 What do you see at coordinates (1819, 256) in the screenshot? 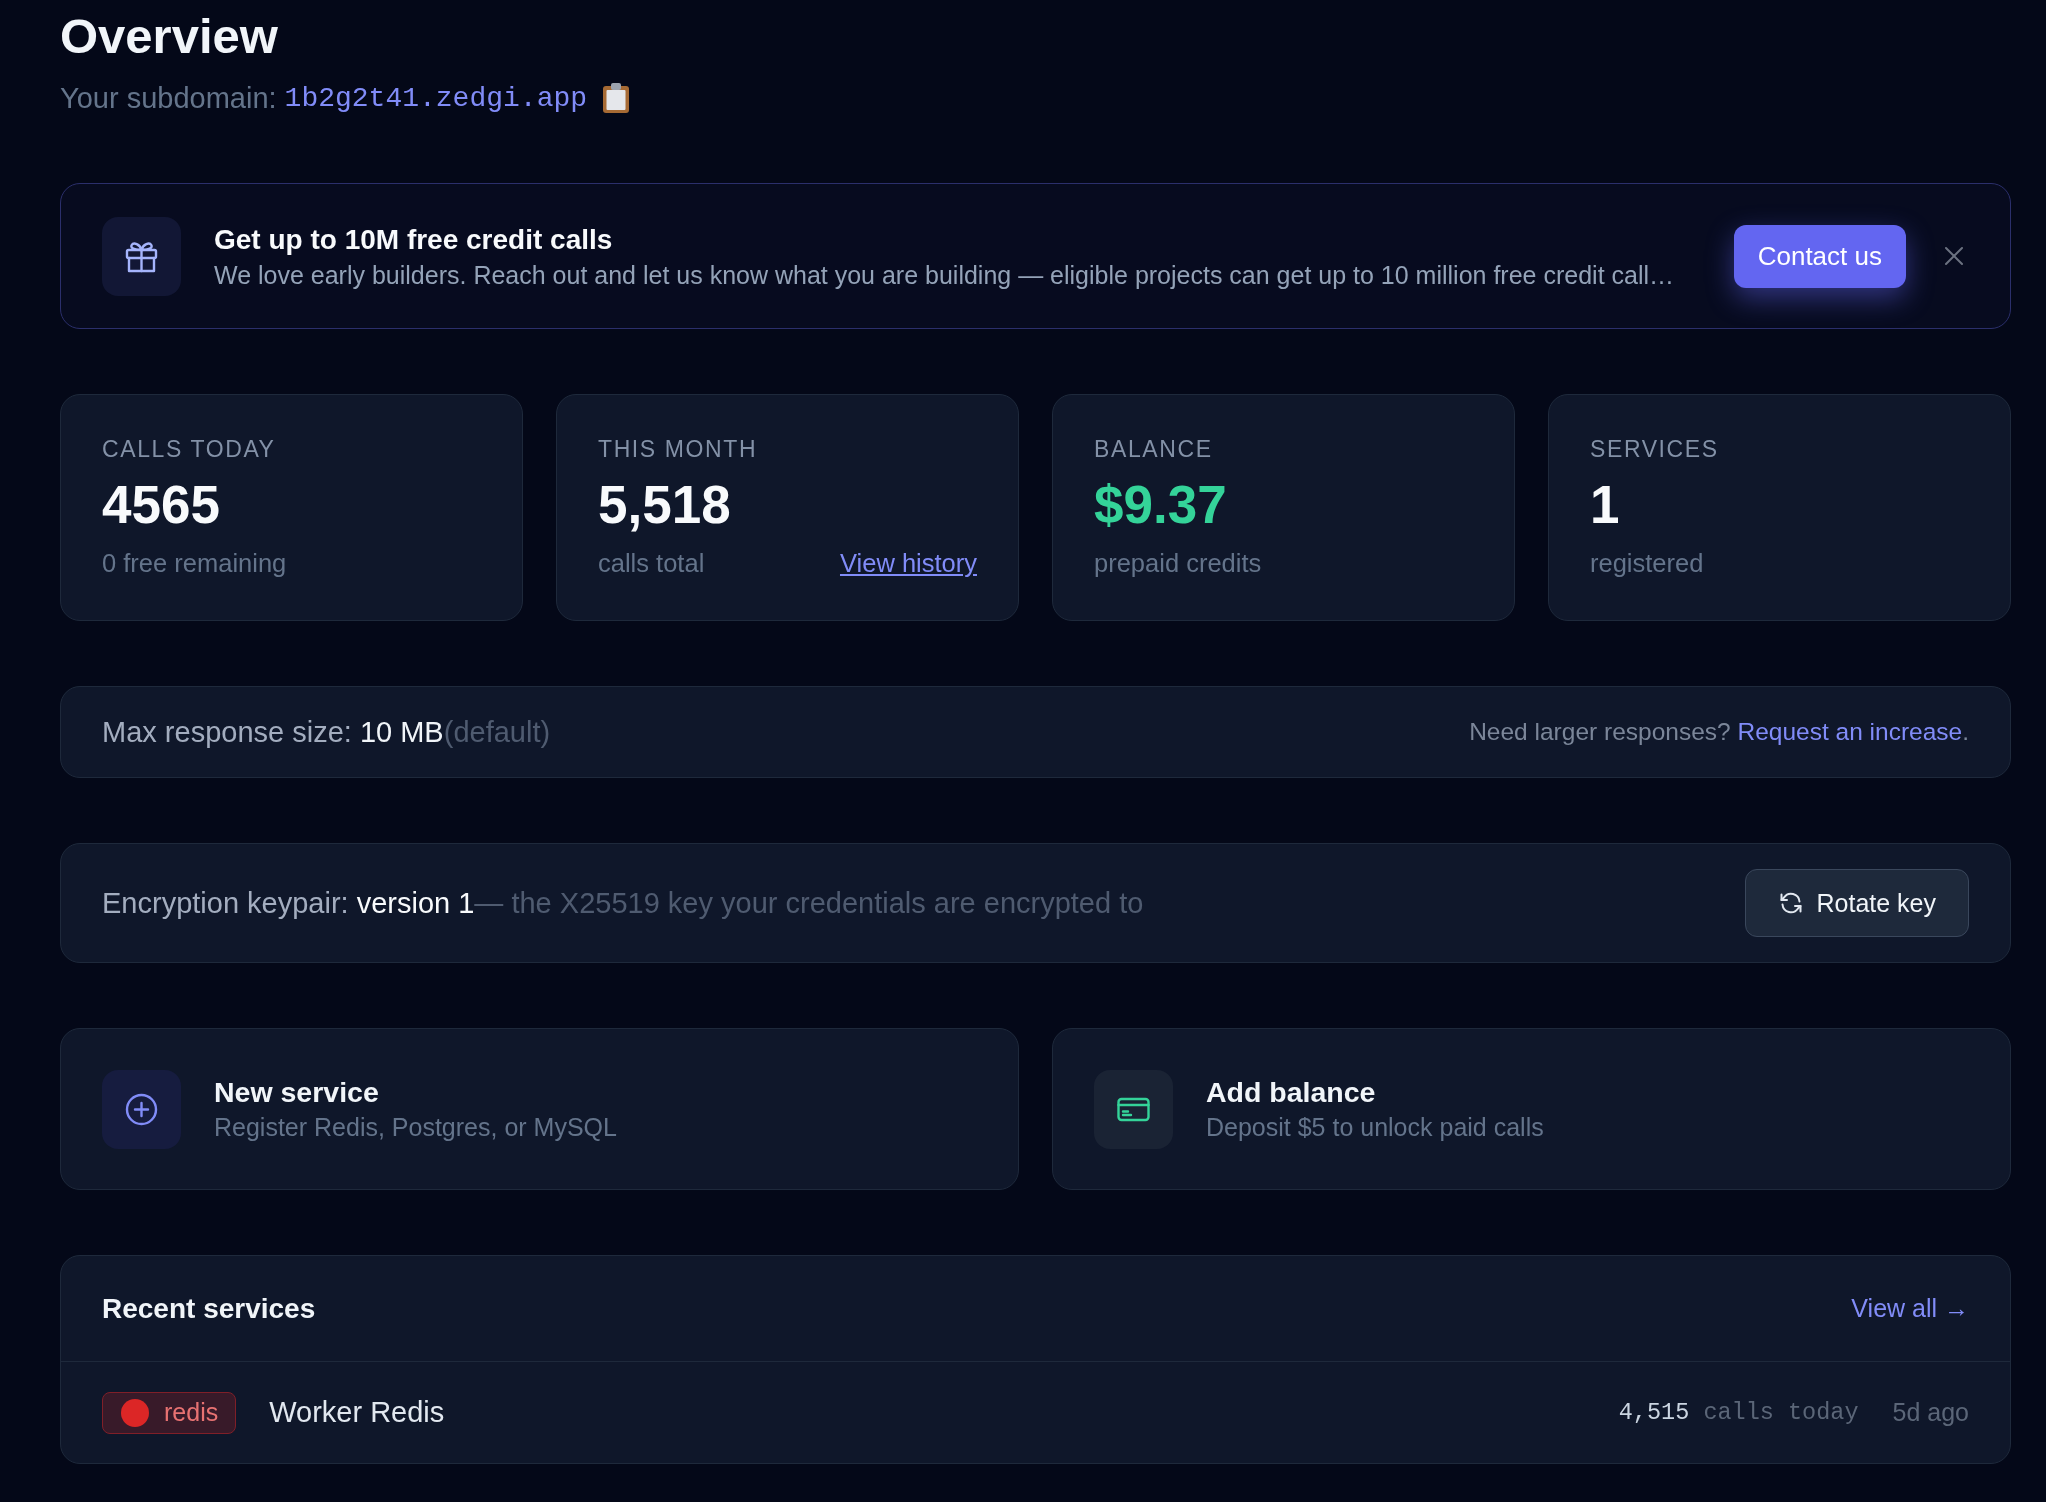
I see `contact-button: Contact us` at bounding box center [1819, 256].